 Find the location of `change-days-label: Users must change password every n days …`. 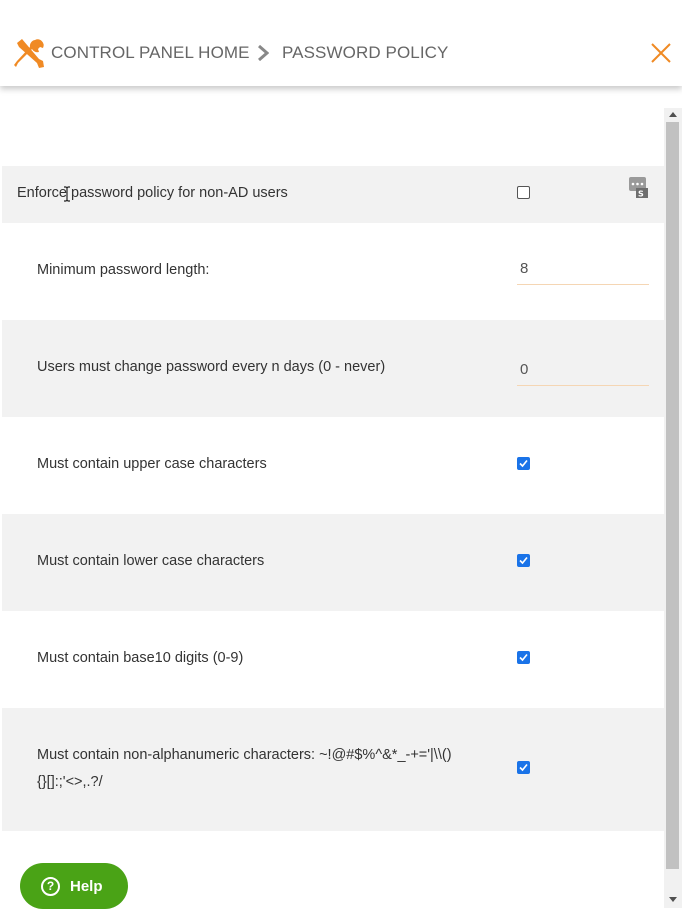

change-days-label: Users must change password every n days … is located at coordinates (211, 367).